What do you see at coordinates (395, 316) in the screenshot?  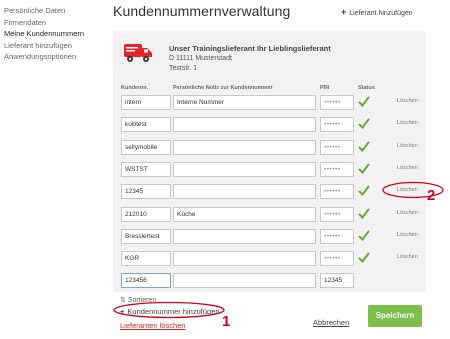 I see `save-button: Speichern` at bounding box center [395, 316].